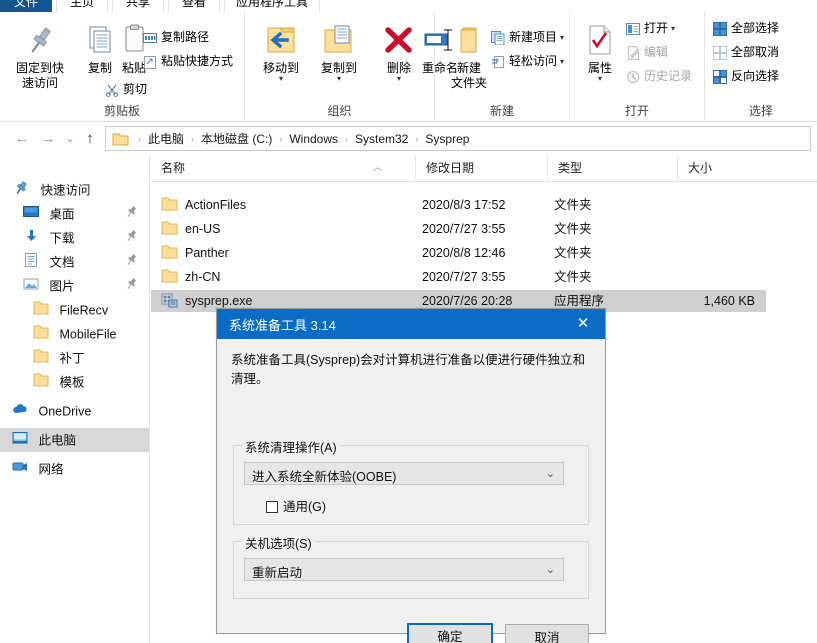 Image resolution: width=817 pixels, height=643 pixels. What do you see at coordinates (447, 139) in the screenshot?
I see `breadcrumb-item-4: Sysprep` at bounding box center [447, 139].